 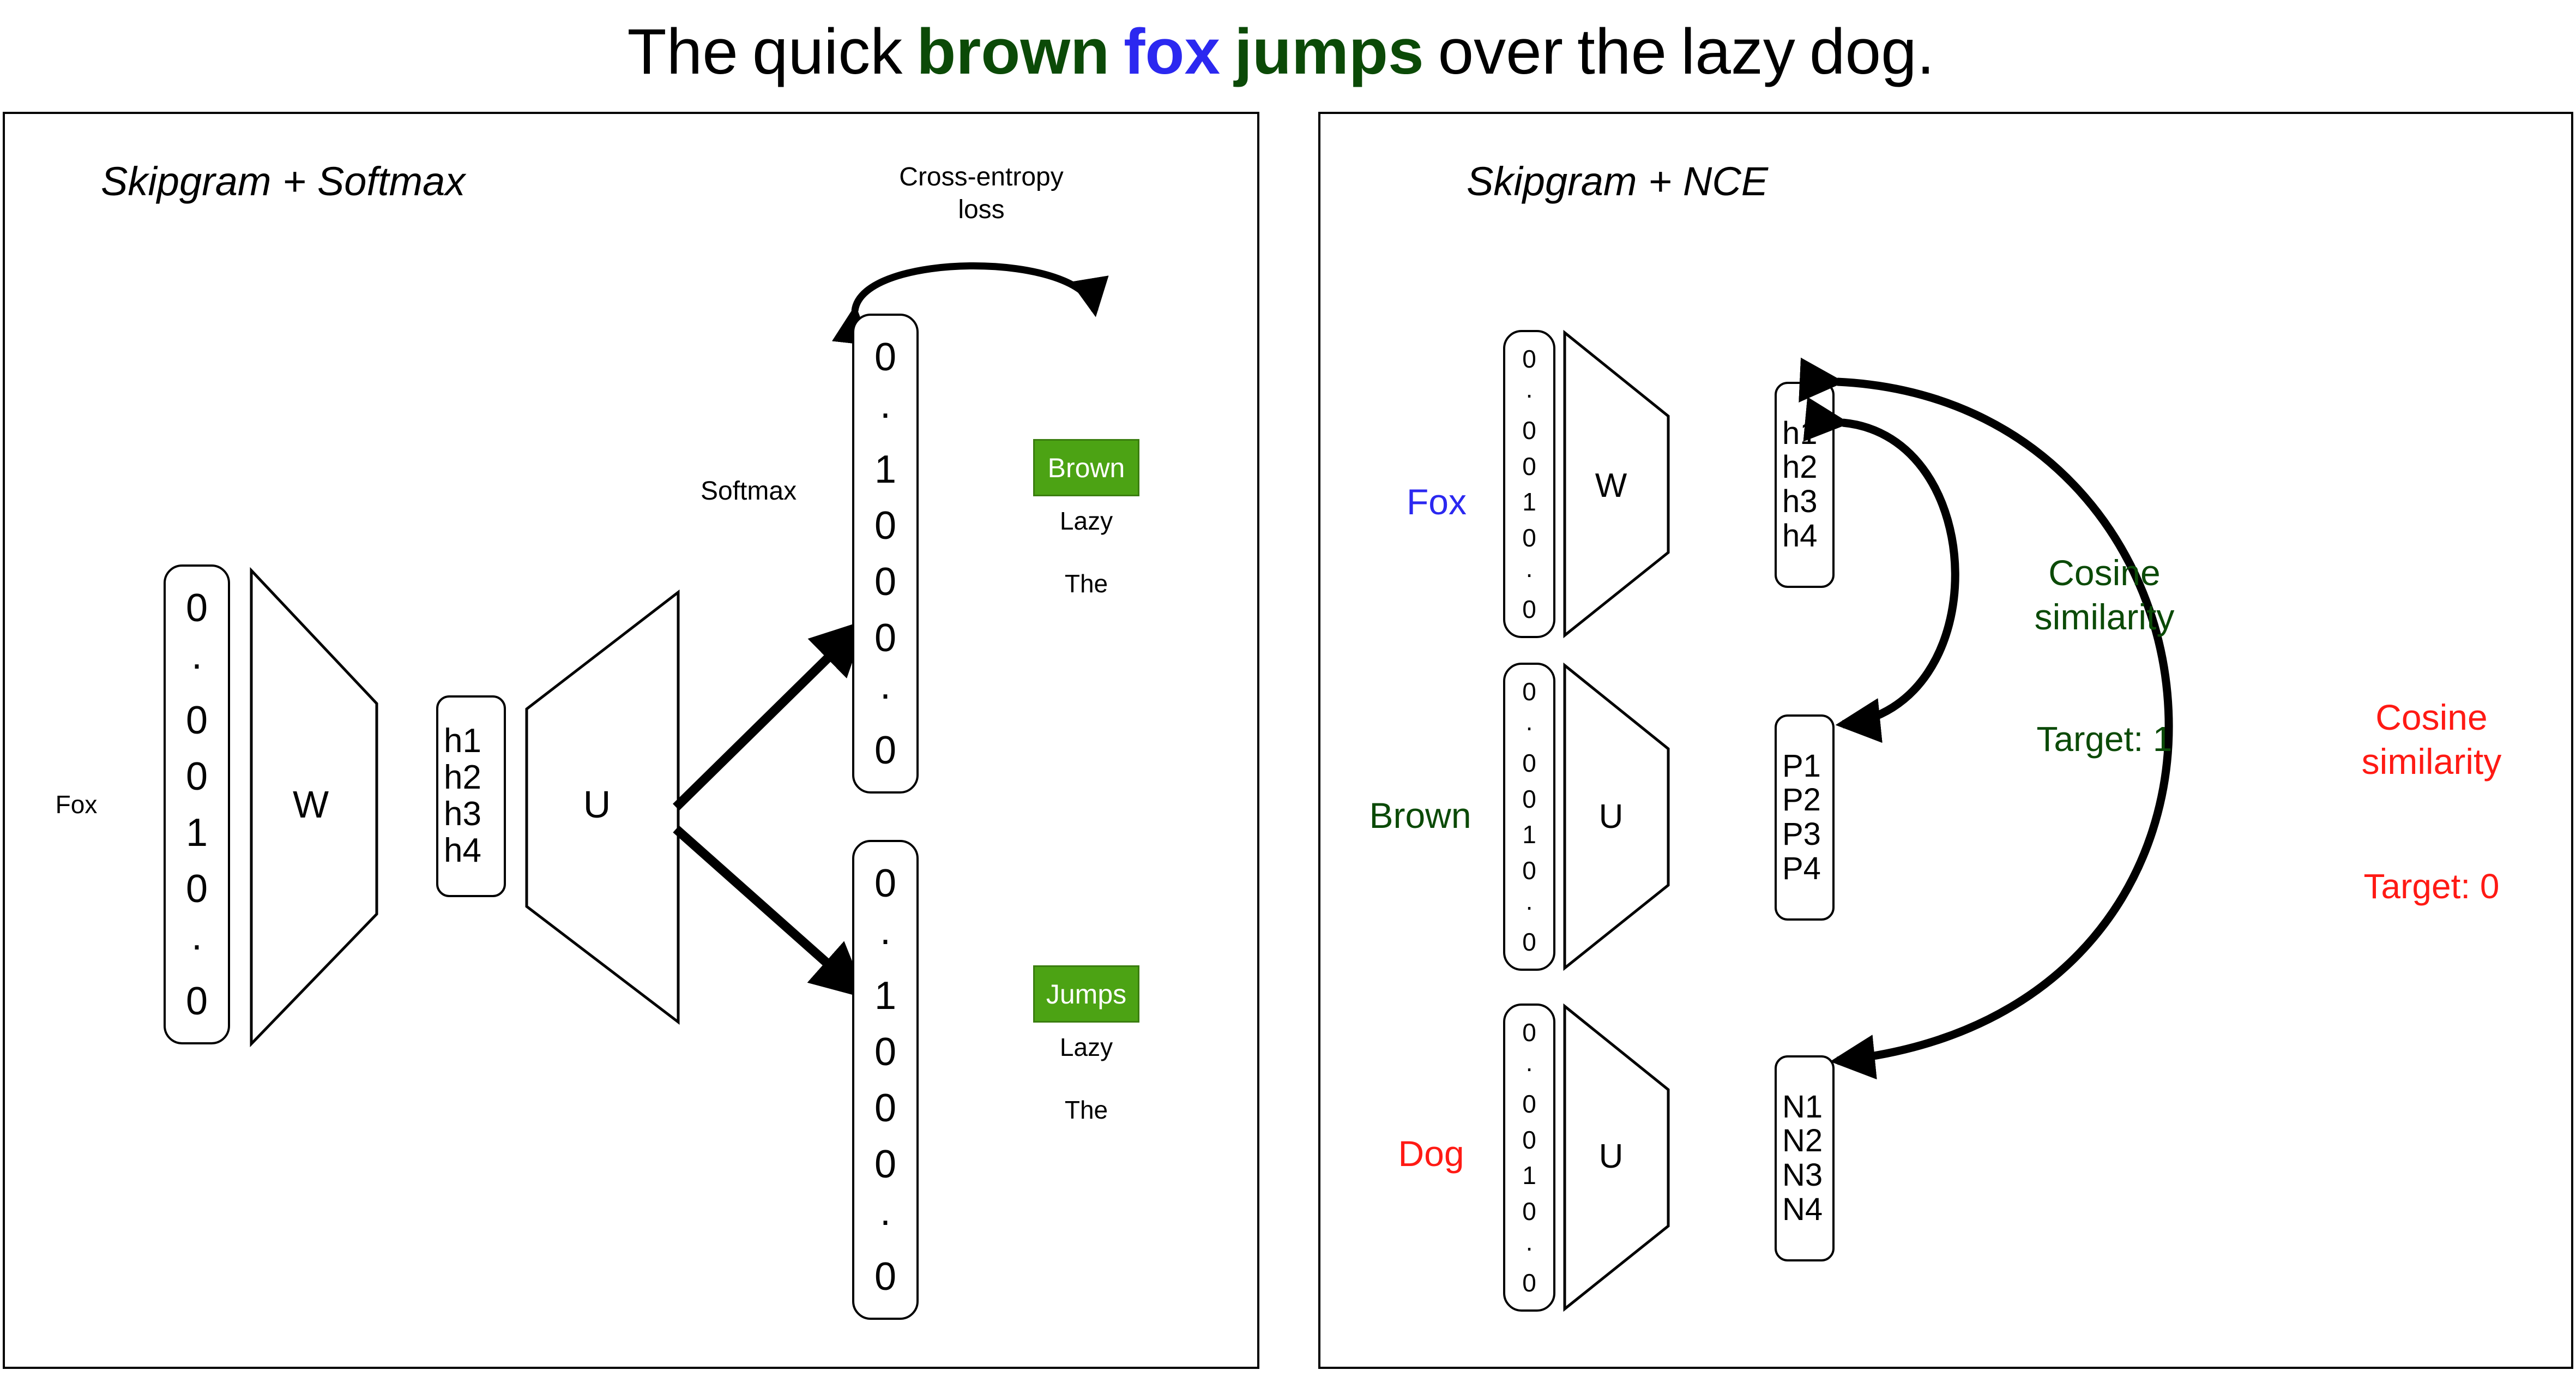 I want to click on left-input-vector-cell-6: ·, so click(x=197, y=945).